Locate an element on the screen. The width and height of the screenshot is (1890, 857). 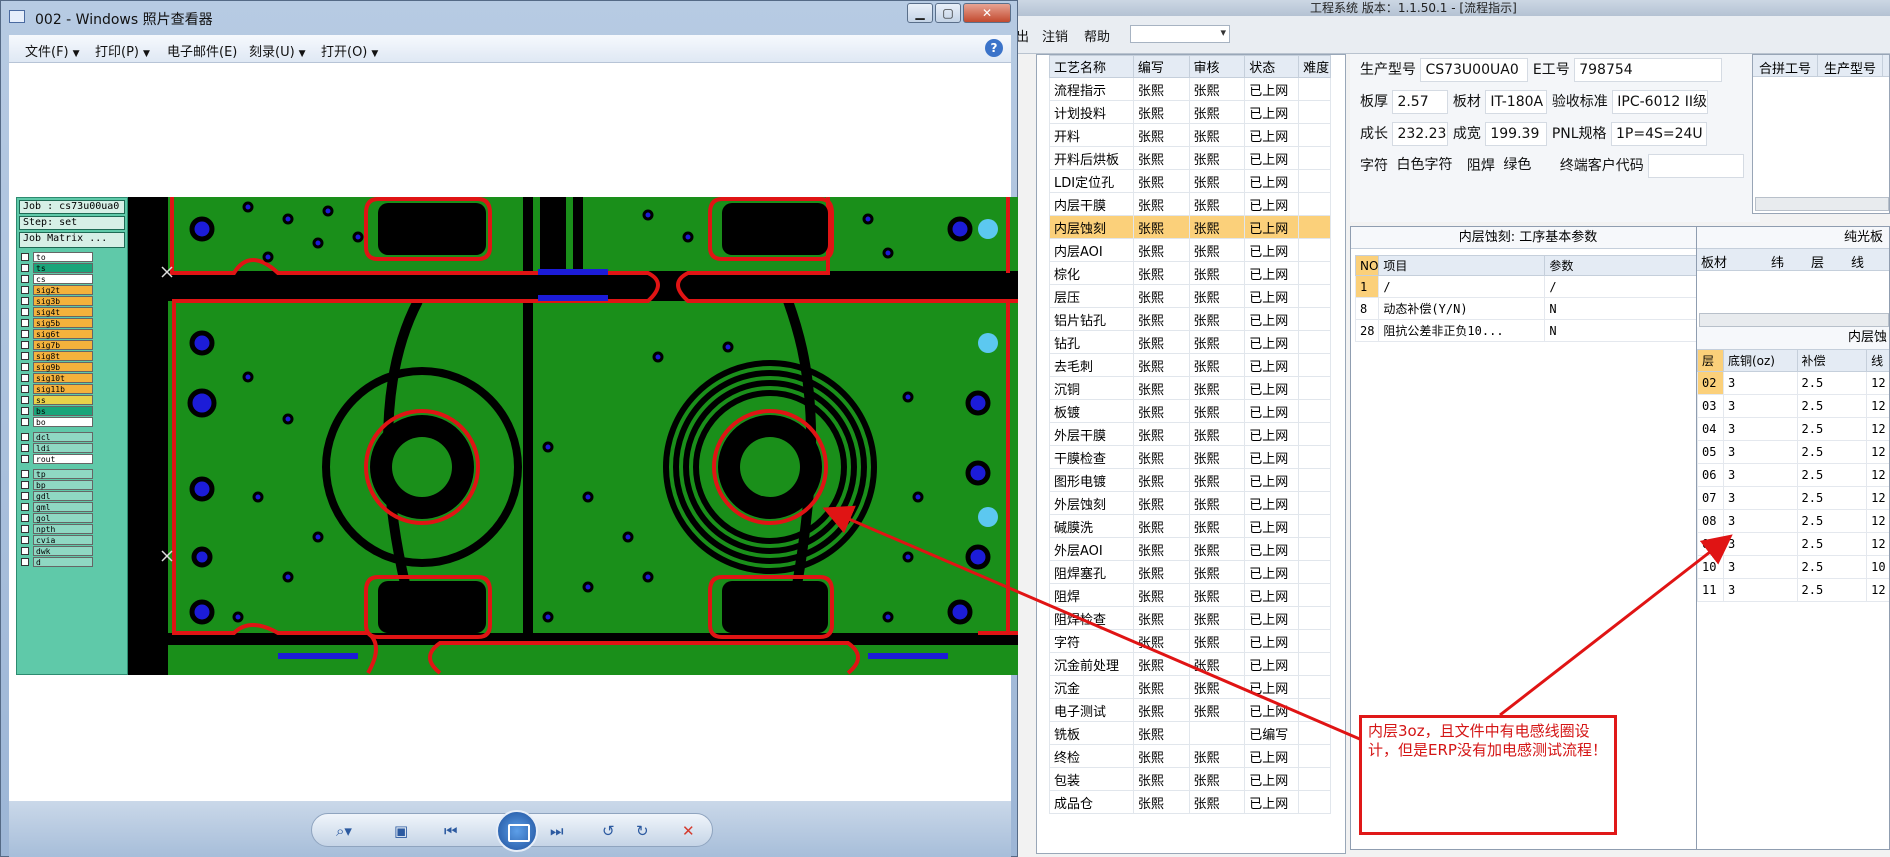
layer-row: 04 3 2.5 12 is located at coordinates (1793, 429).